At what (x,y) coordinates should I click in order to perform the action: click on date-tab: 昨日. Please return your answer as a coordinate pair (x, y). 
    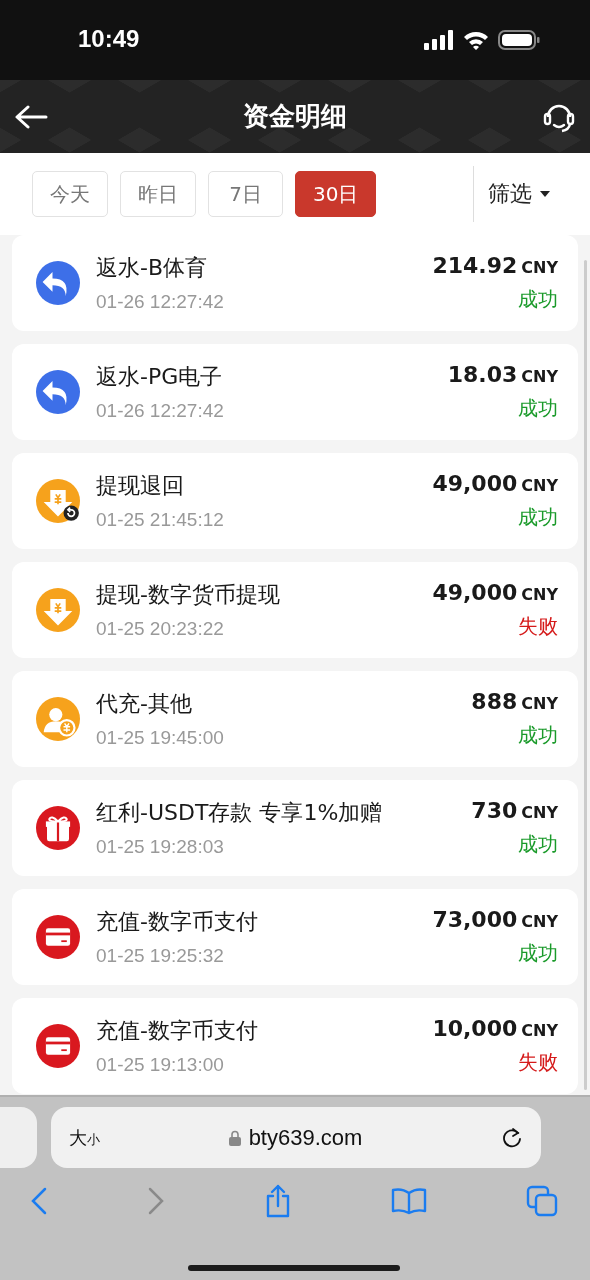
    Looking at the image, I should click on (158, 194).